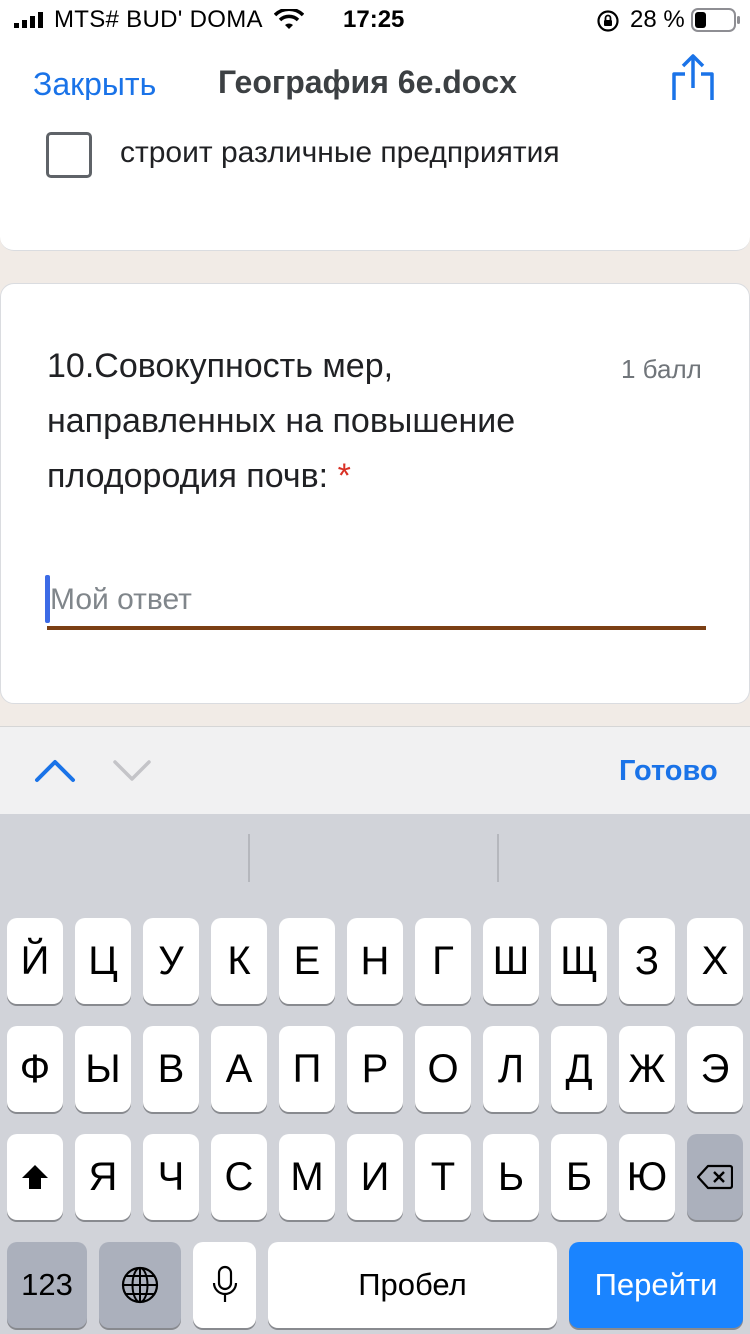  I want to click on answer-input, so click(376, 600).